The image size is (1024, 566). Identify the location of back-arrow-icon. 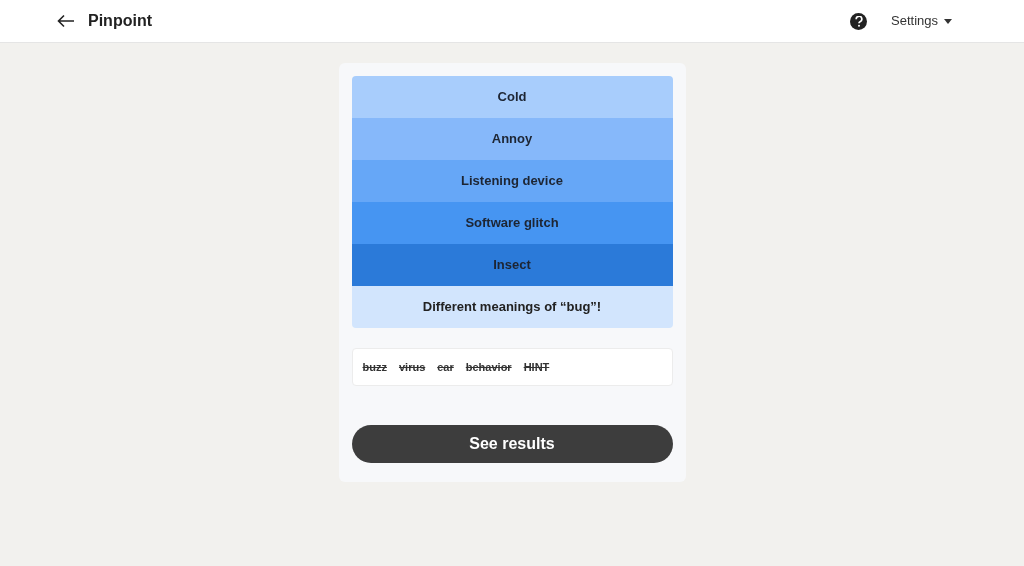
(66, 21).